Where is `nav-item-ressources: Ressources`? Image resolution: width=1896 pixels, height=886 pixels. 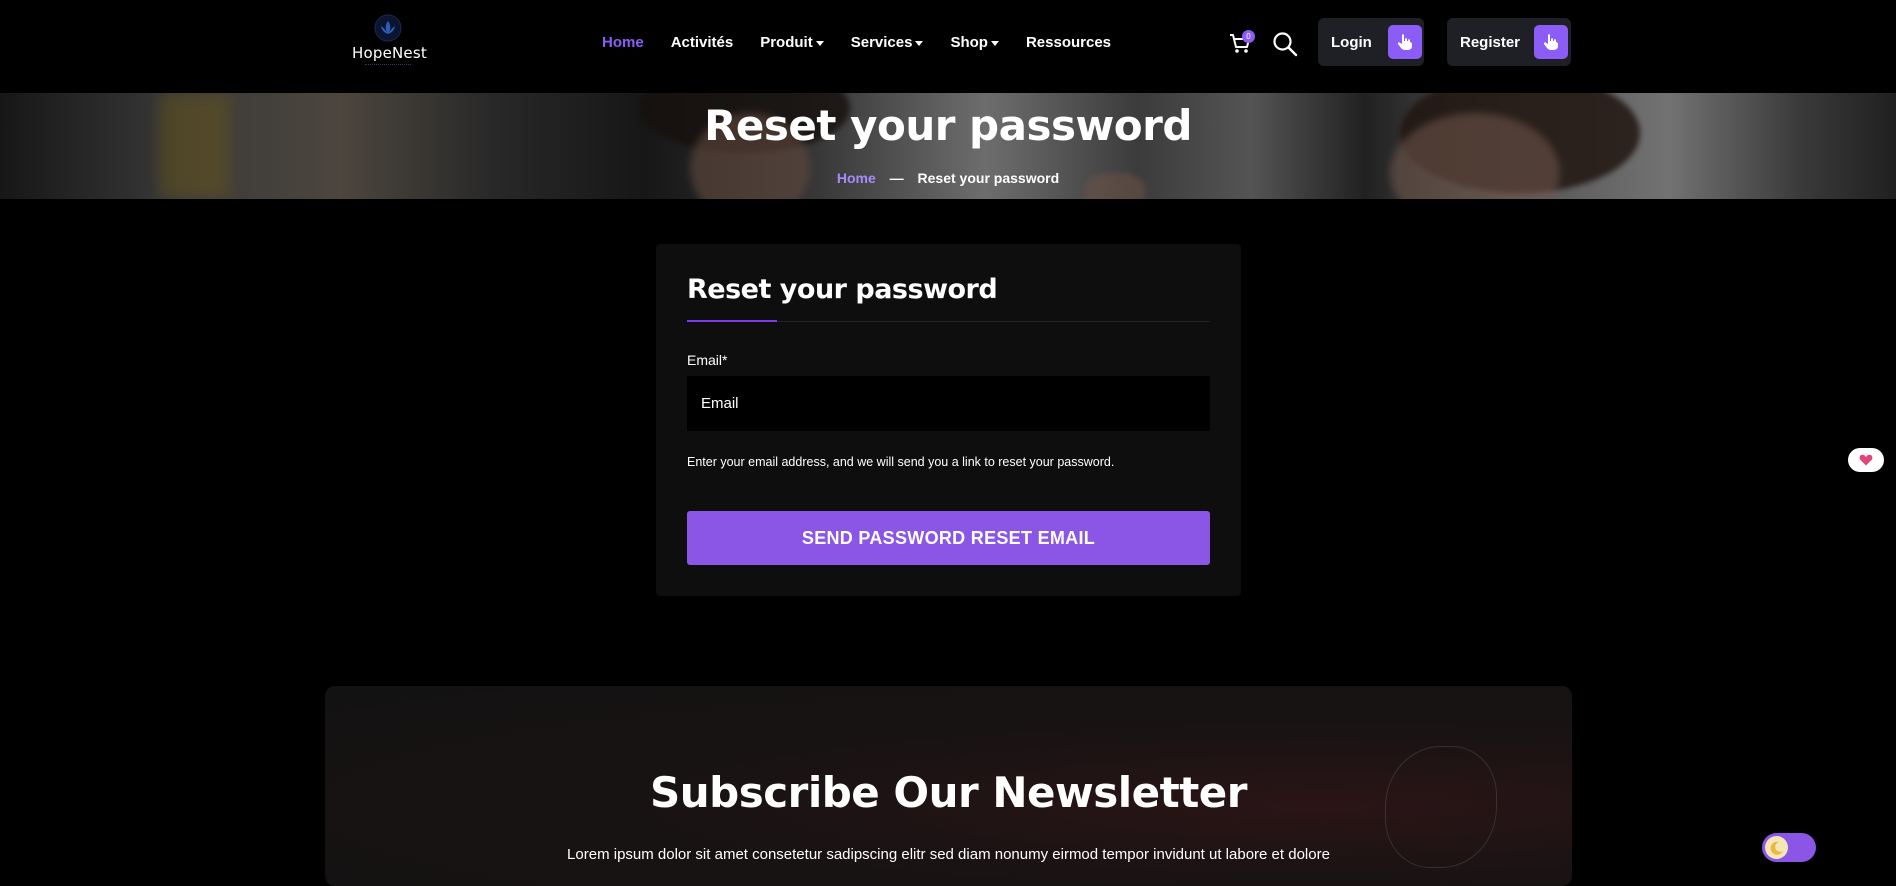
nav-item-ressources: Ressources is located at coordinates (1068, 42).